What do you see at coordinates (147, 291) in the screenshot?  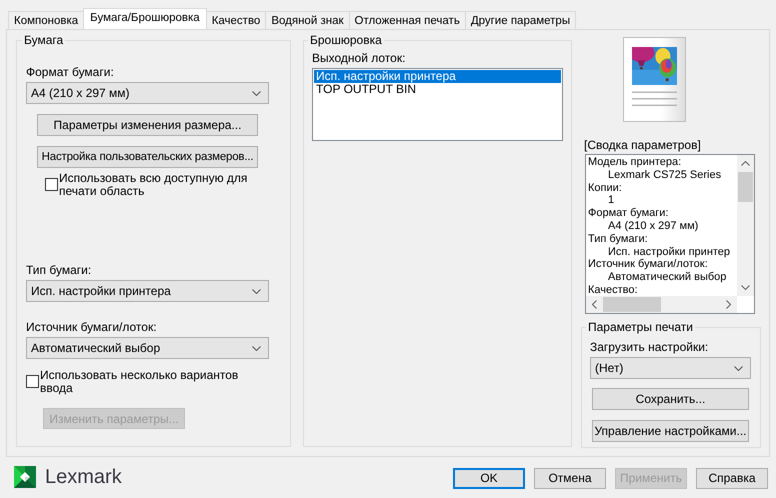 I see `paper-type-dropdown: Исп. настройки принтера` at bounding box center [147, 291].